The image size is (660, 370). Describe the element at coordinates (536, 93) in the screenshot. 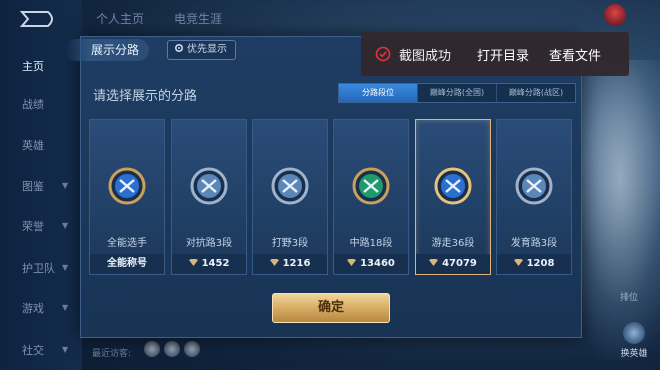

I see `lane-mode-tab: 巅峰分路(战区)` at that location.